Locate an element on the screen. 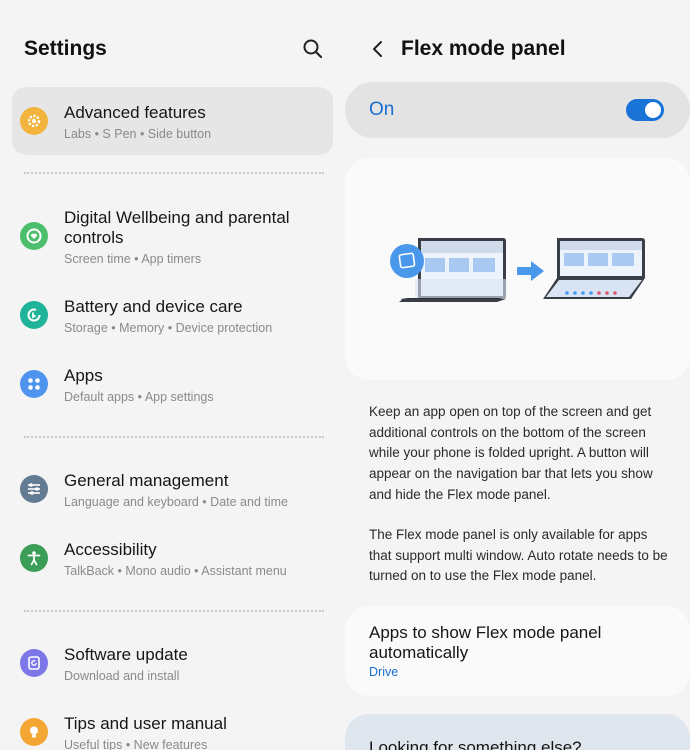 This screenshot has width=690, height=750. flex-mode-illustration is located at coordinates (517, 270).